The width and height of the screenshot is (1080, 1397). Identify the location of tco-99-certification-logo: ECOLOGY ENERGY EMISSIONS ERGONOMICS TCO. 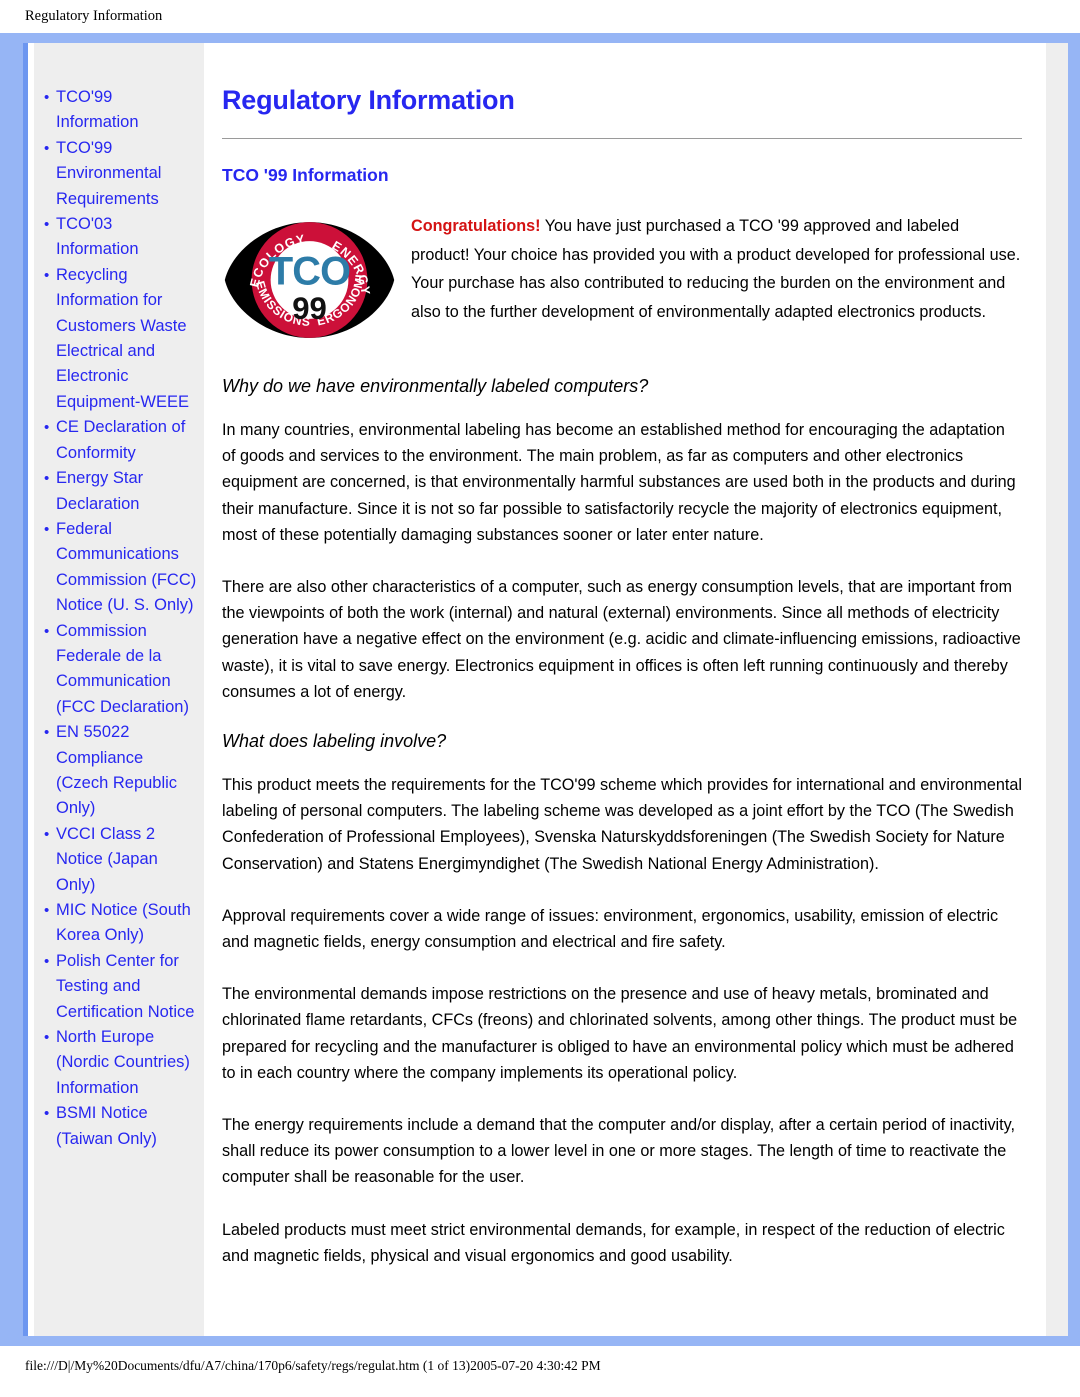
(307, 274).